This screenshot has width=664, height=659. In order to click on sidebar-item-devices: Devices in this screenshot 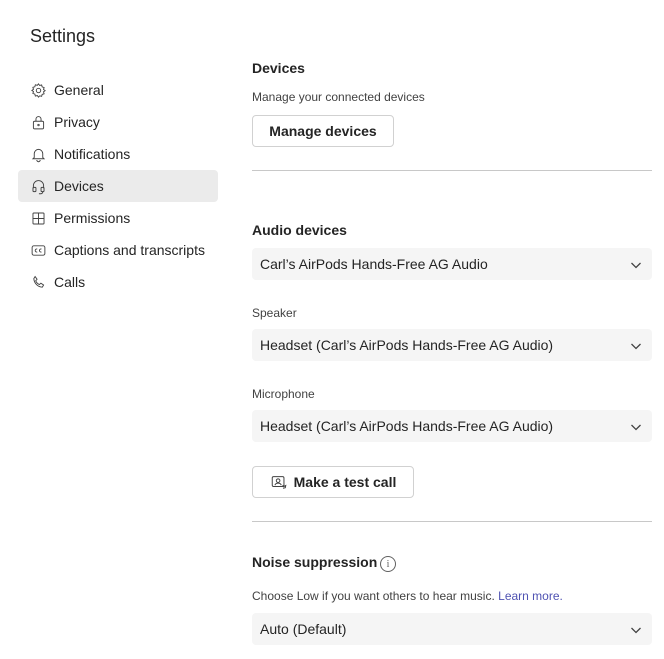, I will do `click(118, 186)`.